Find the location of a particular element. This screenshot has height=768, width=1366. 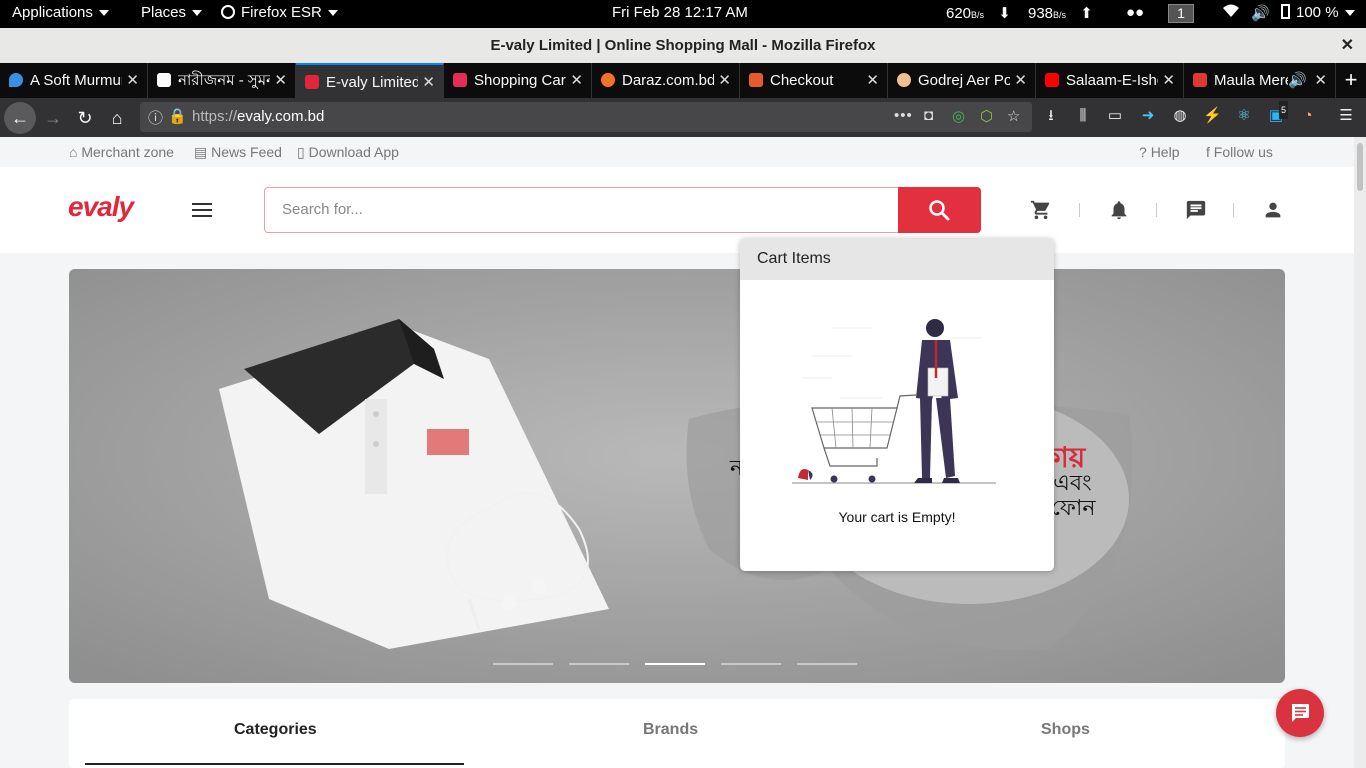

tab-categories: Categories is located at coordinates (275, 730).